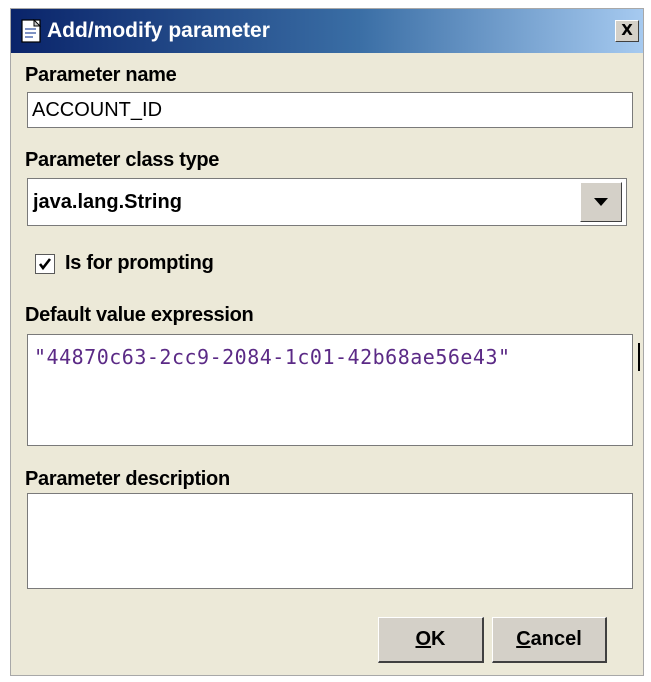 Image resolution: width=651 pixels, height=682 pixels. I want to click on parameter-name-input, so click(330, 110).